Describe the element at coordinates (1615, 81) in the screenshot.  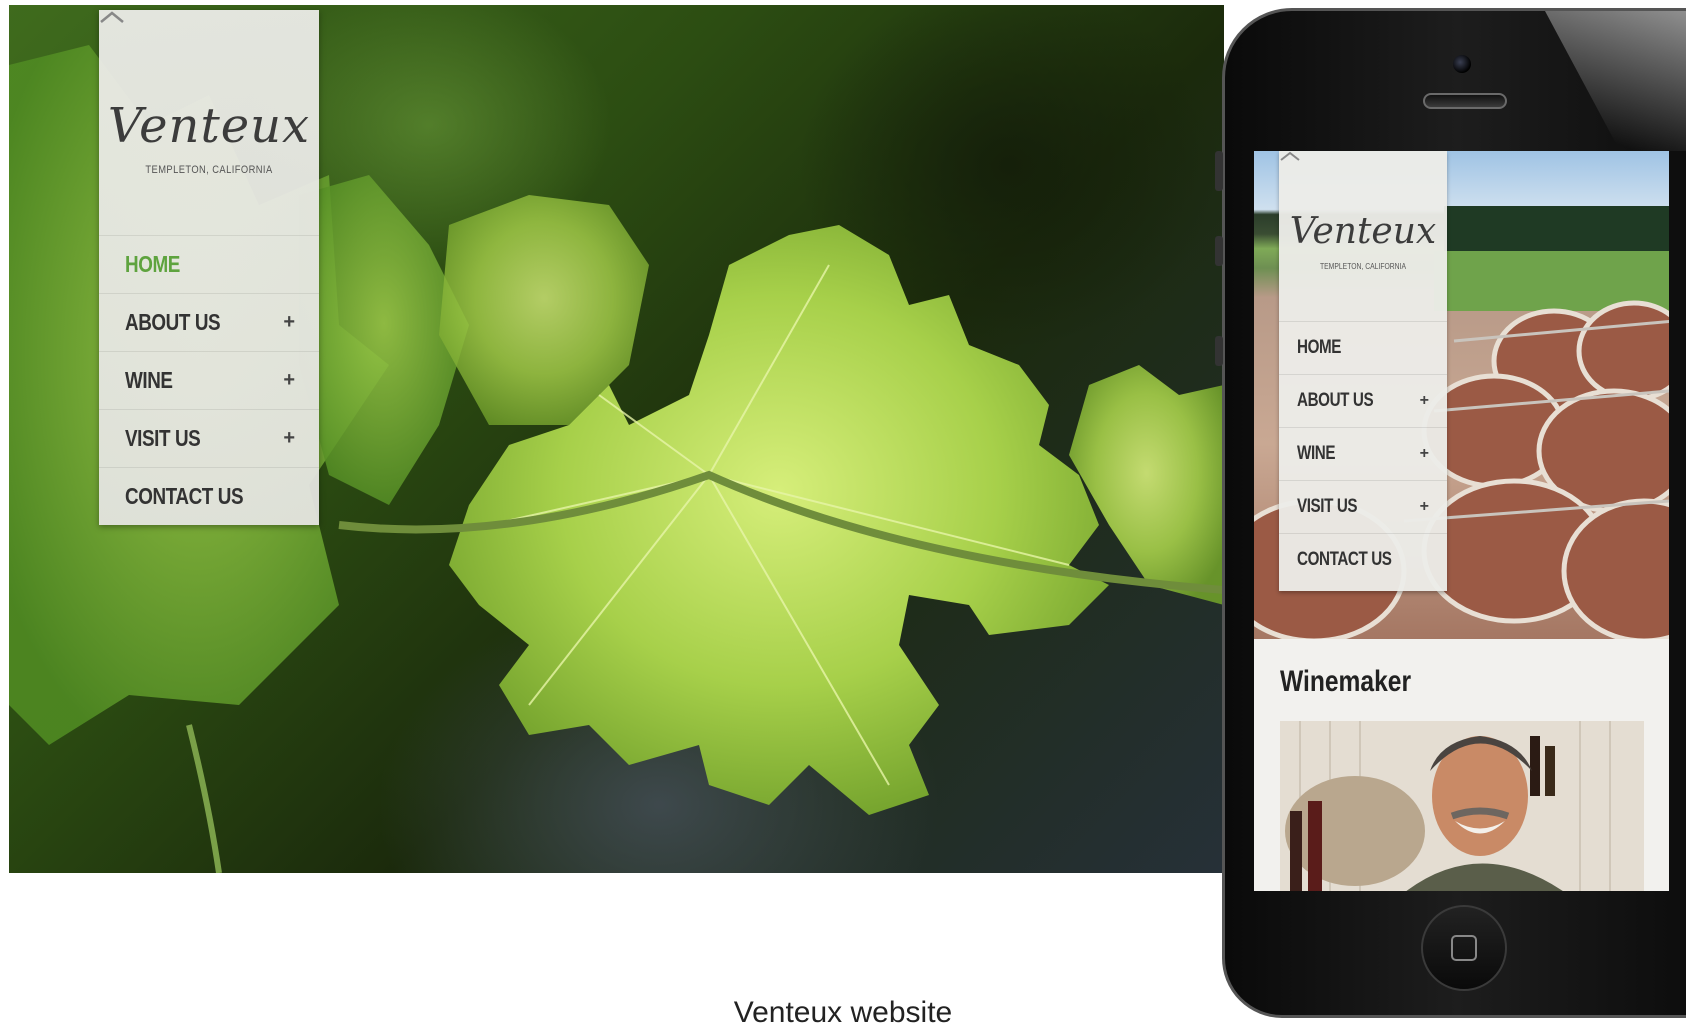
I see `phone-glare` at that location.